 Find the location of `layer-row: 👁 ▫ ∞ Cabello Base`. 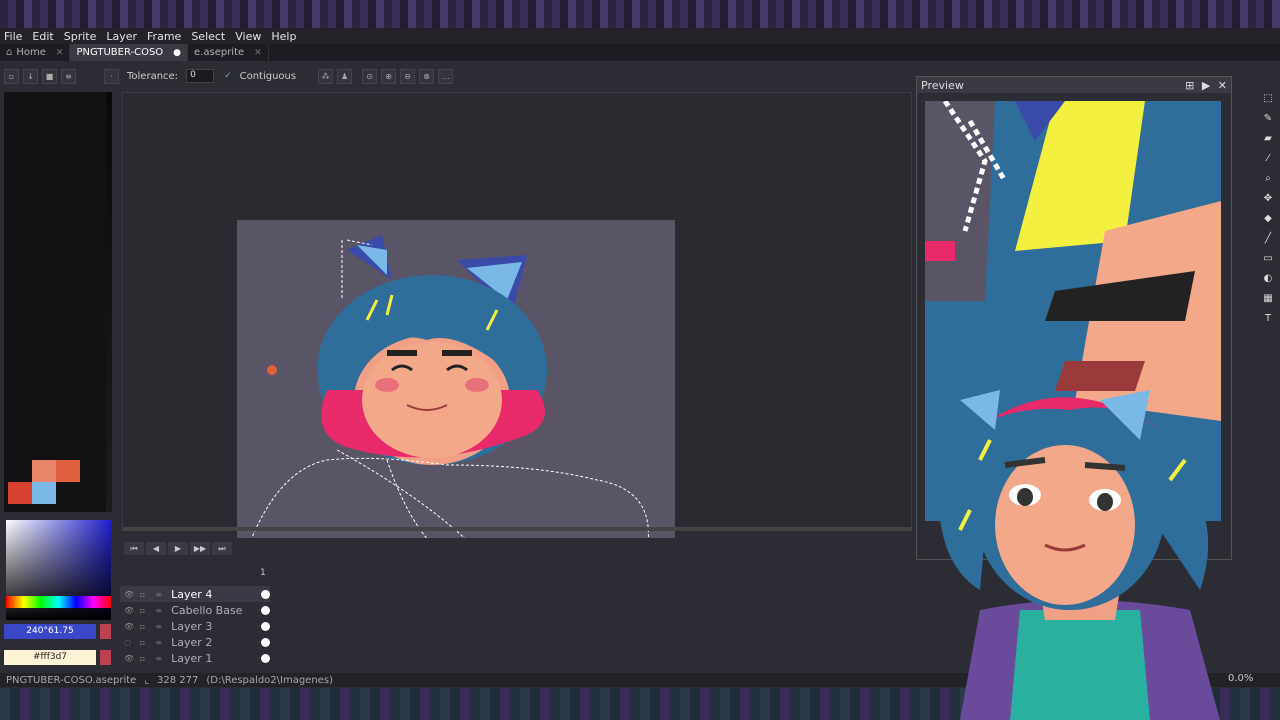

layer-row: 👁 ▫ ∞ Cabello Base is located at coordinates (195, 610).